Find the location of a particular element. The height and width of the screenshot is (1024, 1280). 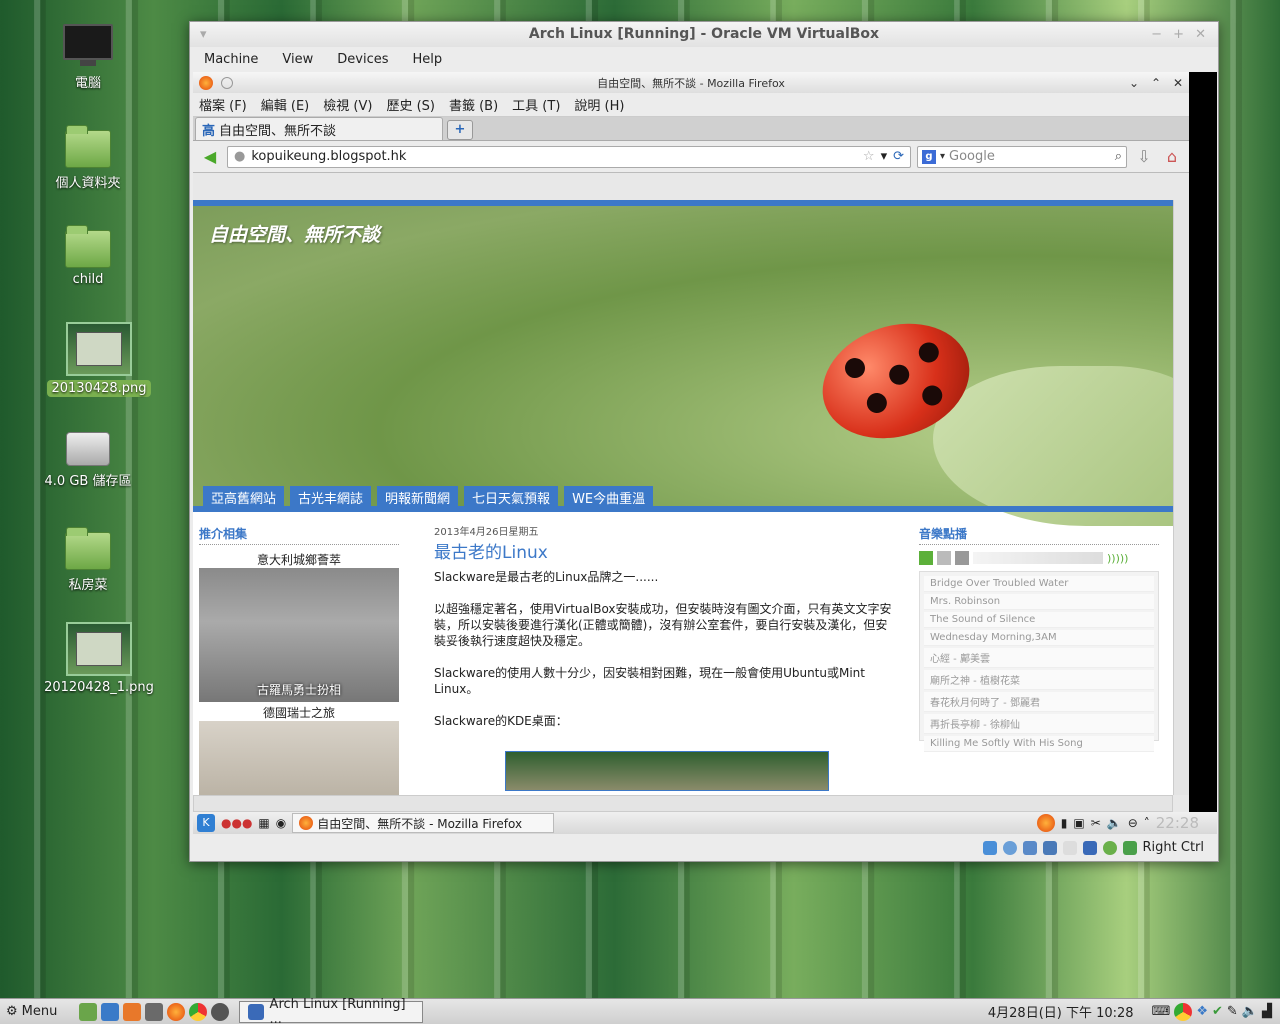

desktop-icon-child: child is located at coordinates (88, 256).